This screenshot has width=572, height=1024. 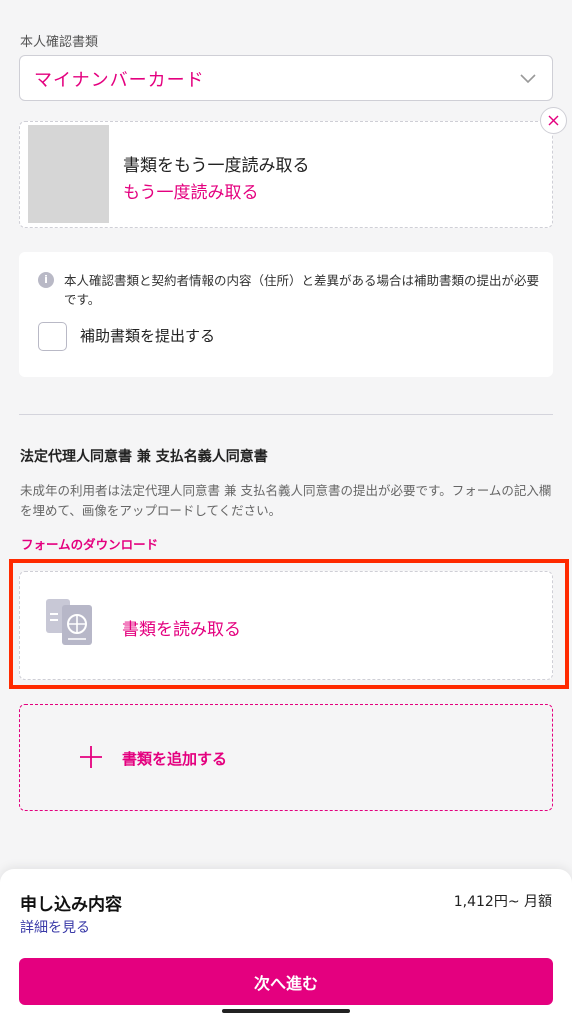 What do you see at coordinates (286, 414) in the screenshot?
I see `section-divider` at bounding box center [286, 414].